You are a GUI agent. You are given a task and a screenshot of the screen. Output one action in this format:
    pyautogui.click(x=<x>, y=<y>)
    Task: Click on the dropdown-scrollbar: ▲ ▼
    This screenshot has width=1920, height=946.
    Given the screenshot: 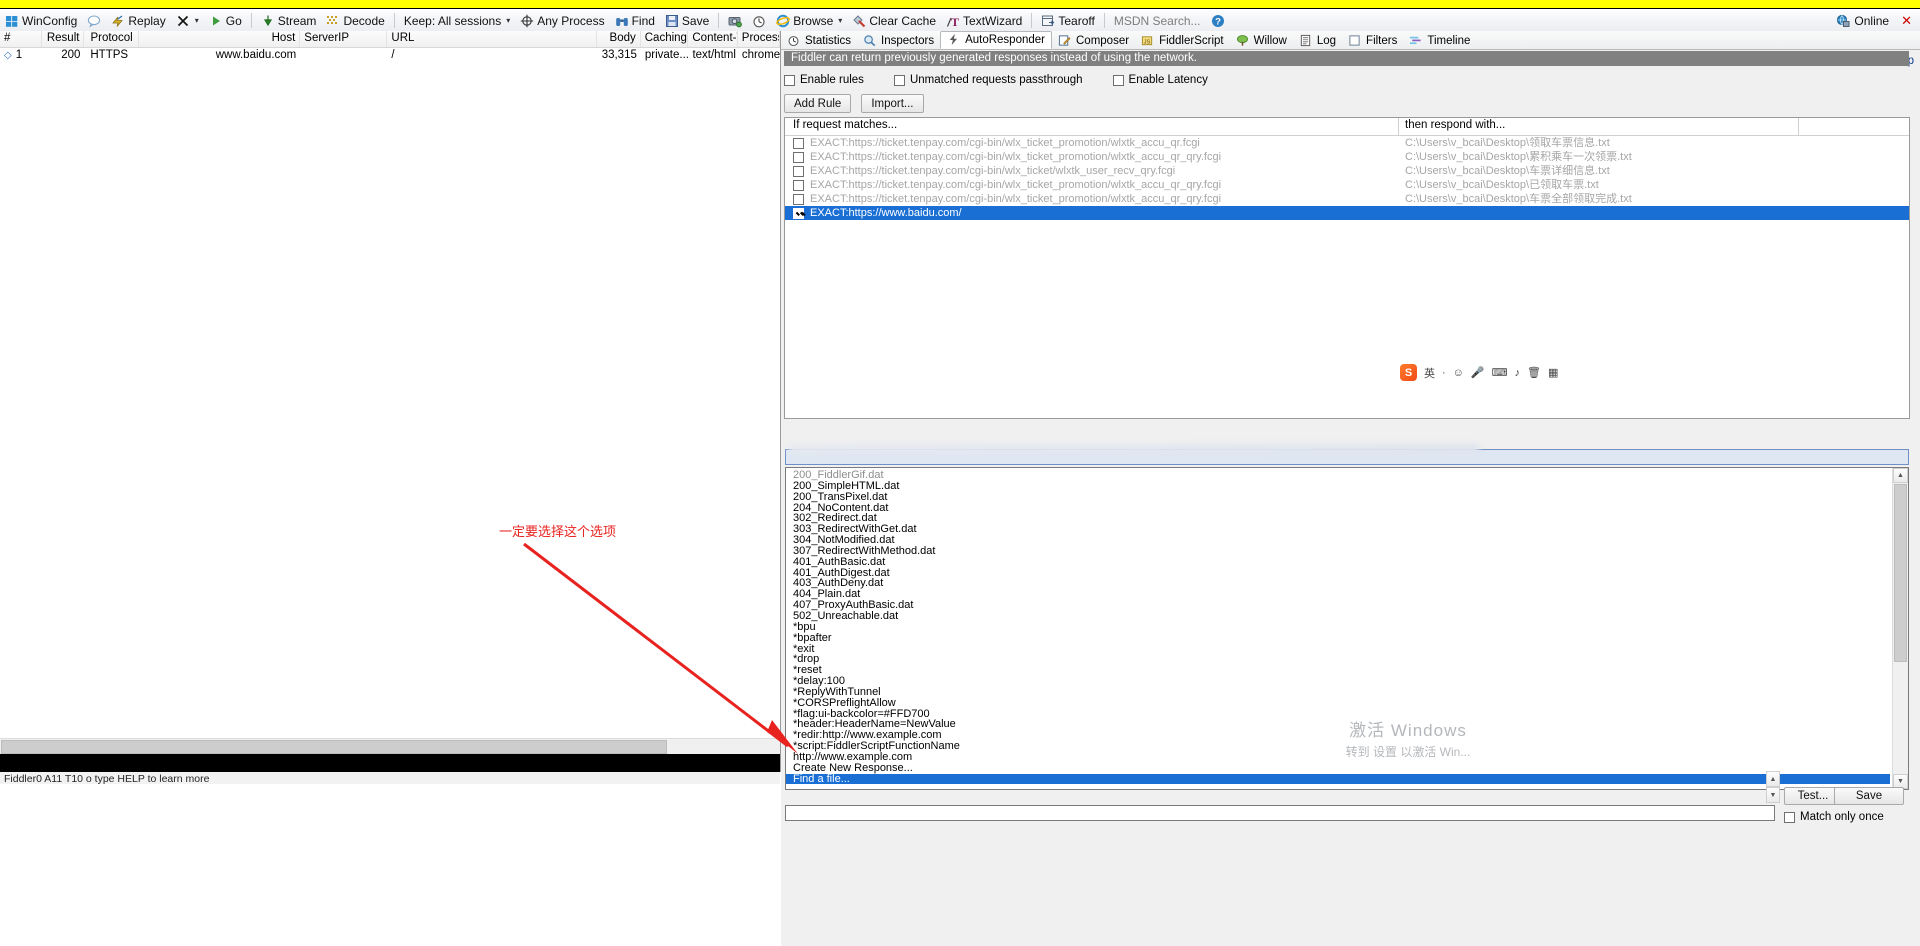 What is the action you would take?
    pyautogui.click(x=1900, y=628)
    